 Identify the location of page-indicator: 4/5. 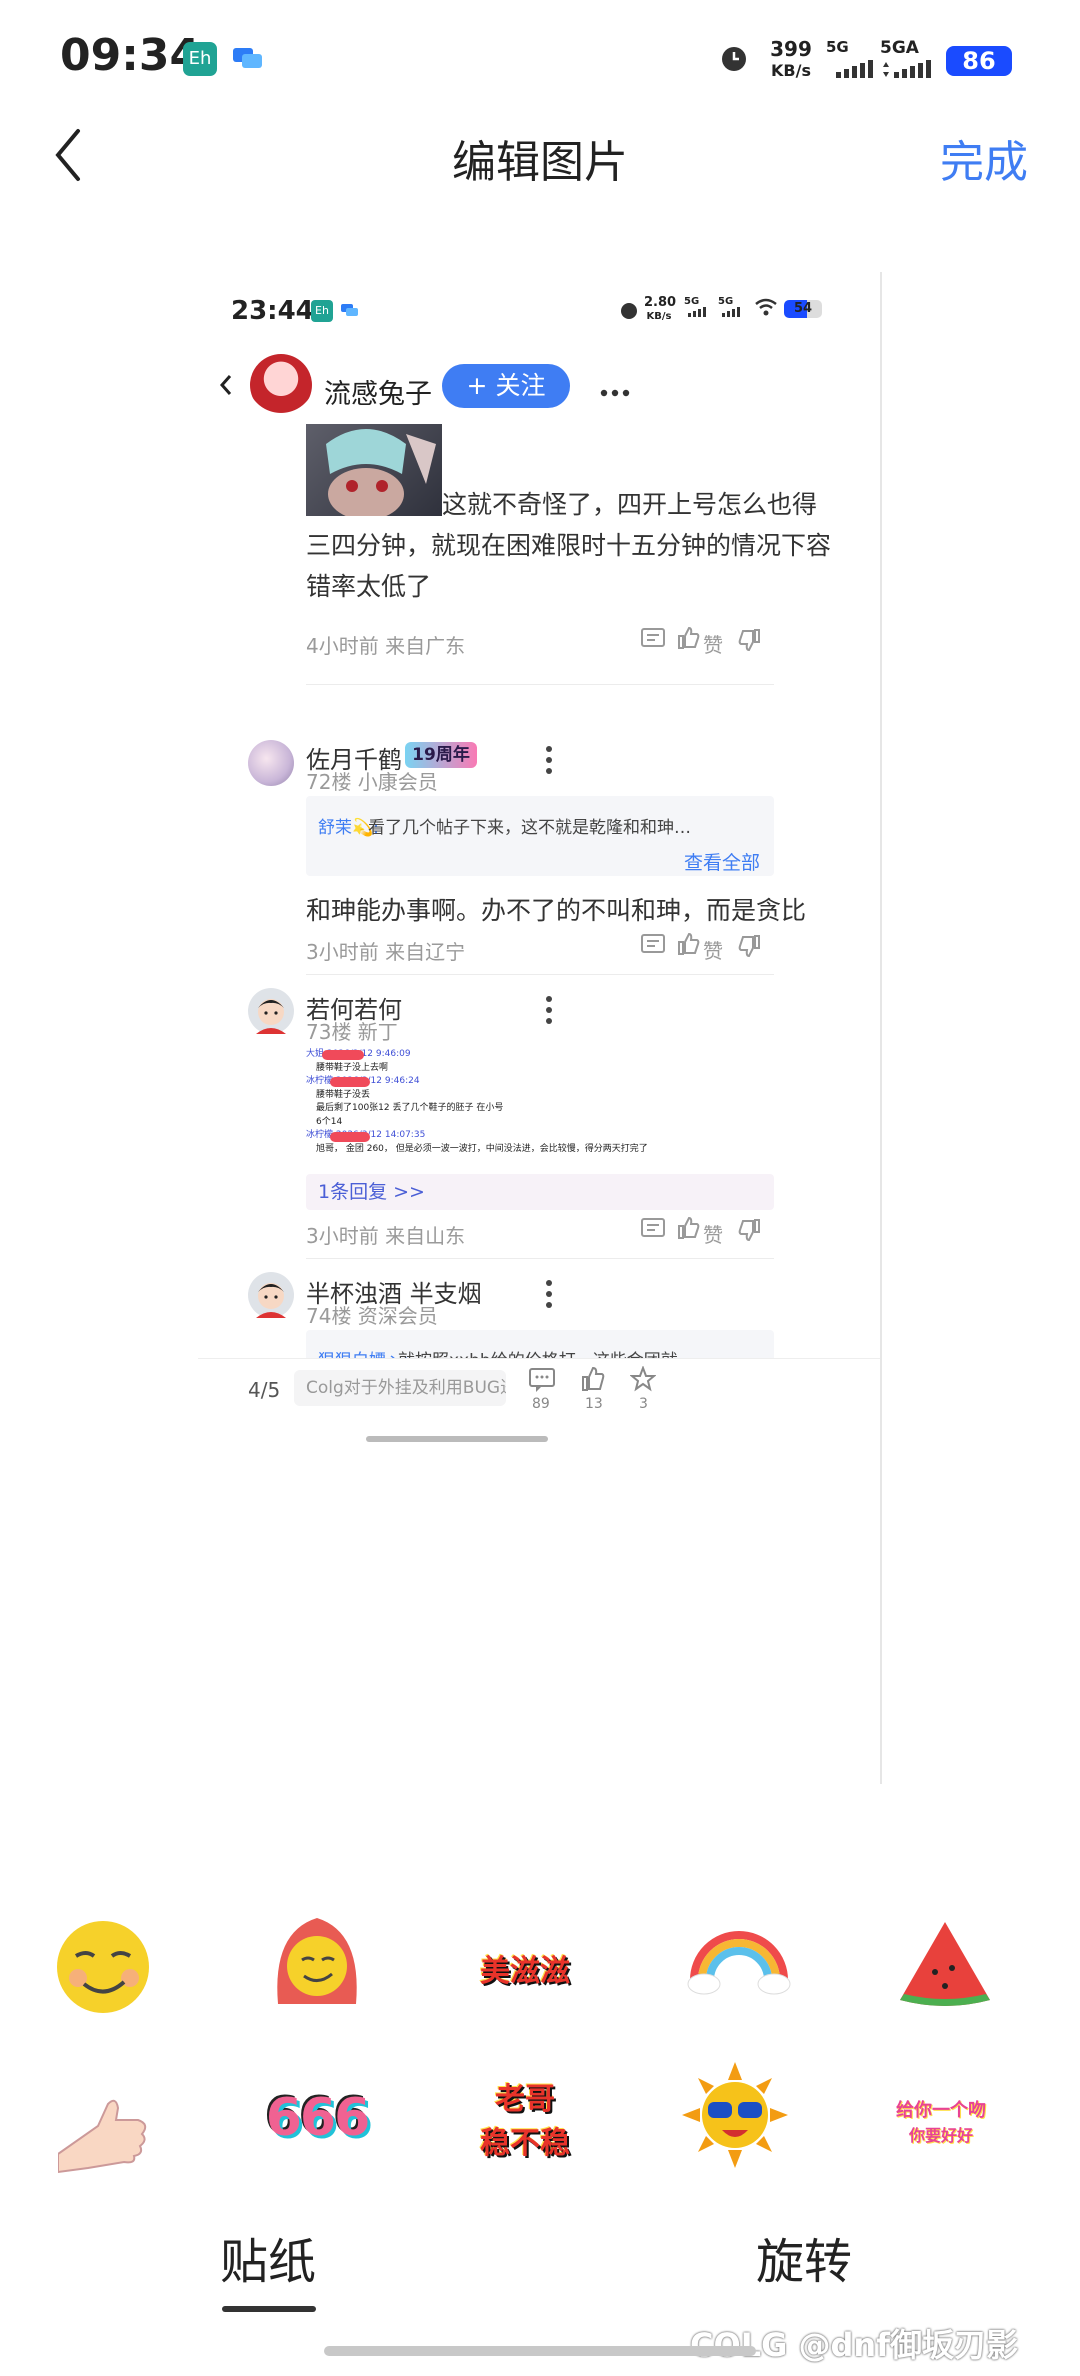
(264, 1390).